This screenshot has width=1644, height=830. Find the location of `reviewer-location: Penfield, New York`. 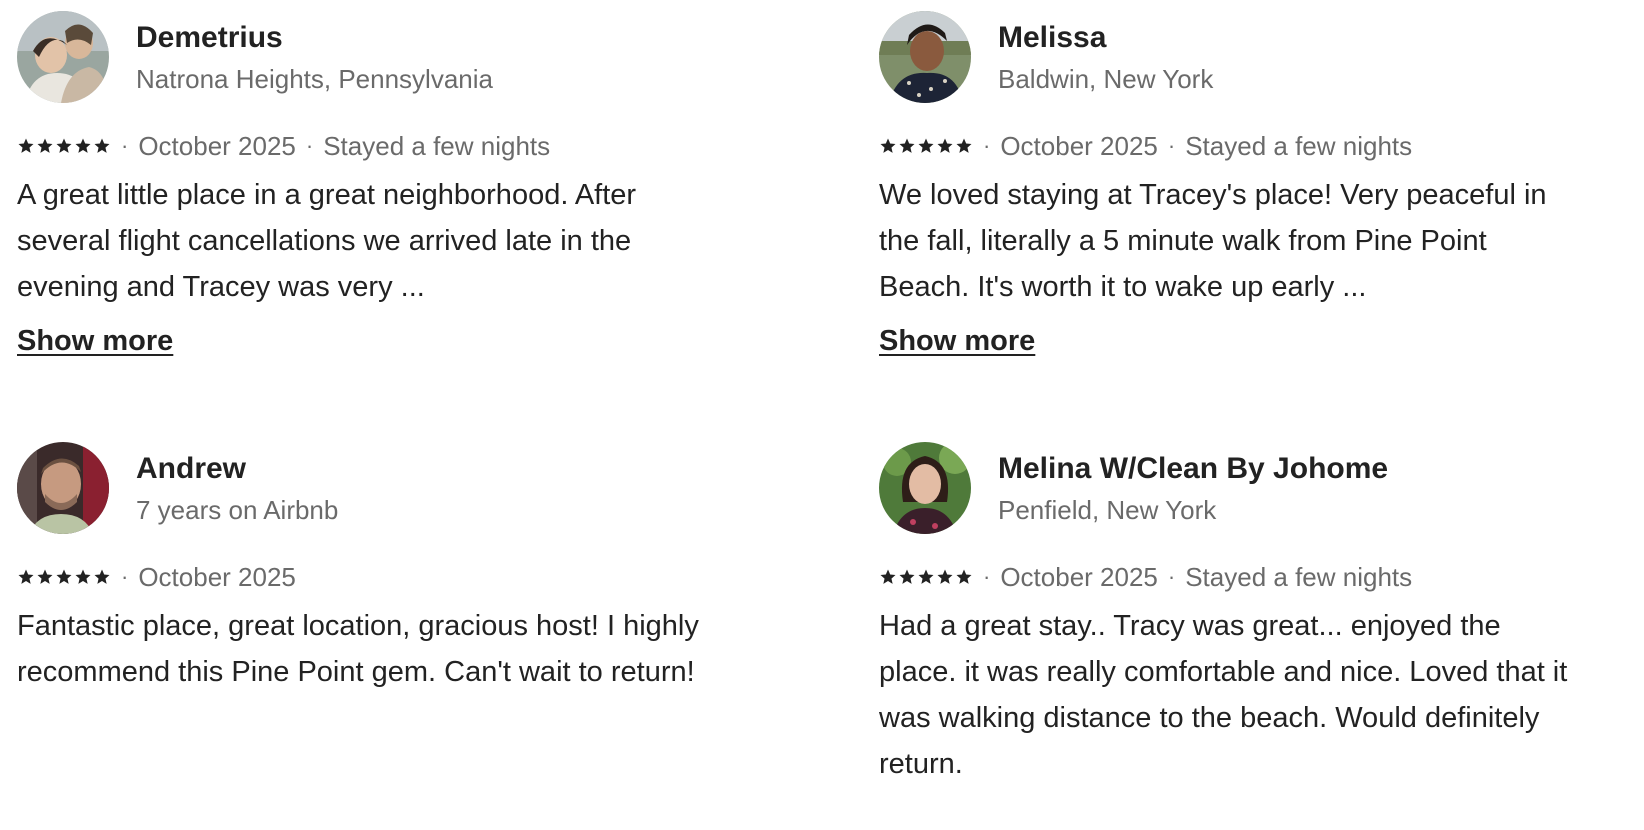

reviewer-location: Penfield, New York is located at coordinates (1107, 509).